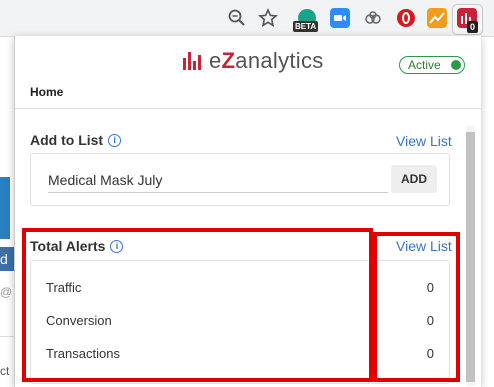  I want to click on popup-scrollbar-thumb, so click(470, 257).